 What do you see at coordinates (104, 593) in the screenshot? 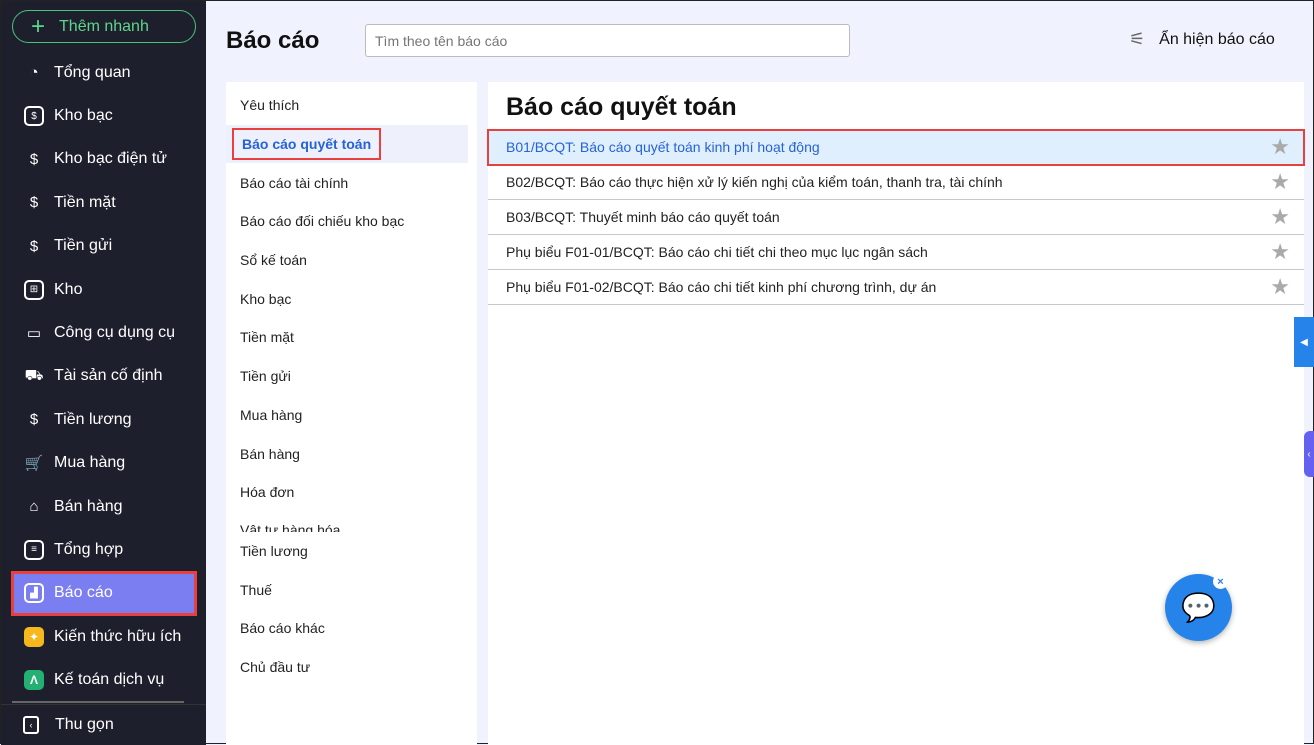
I see `sidebar-item-12: ▟ Báo cáo` at bounding box center [104, 593].